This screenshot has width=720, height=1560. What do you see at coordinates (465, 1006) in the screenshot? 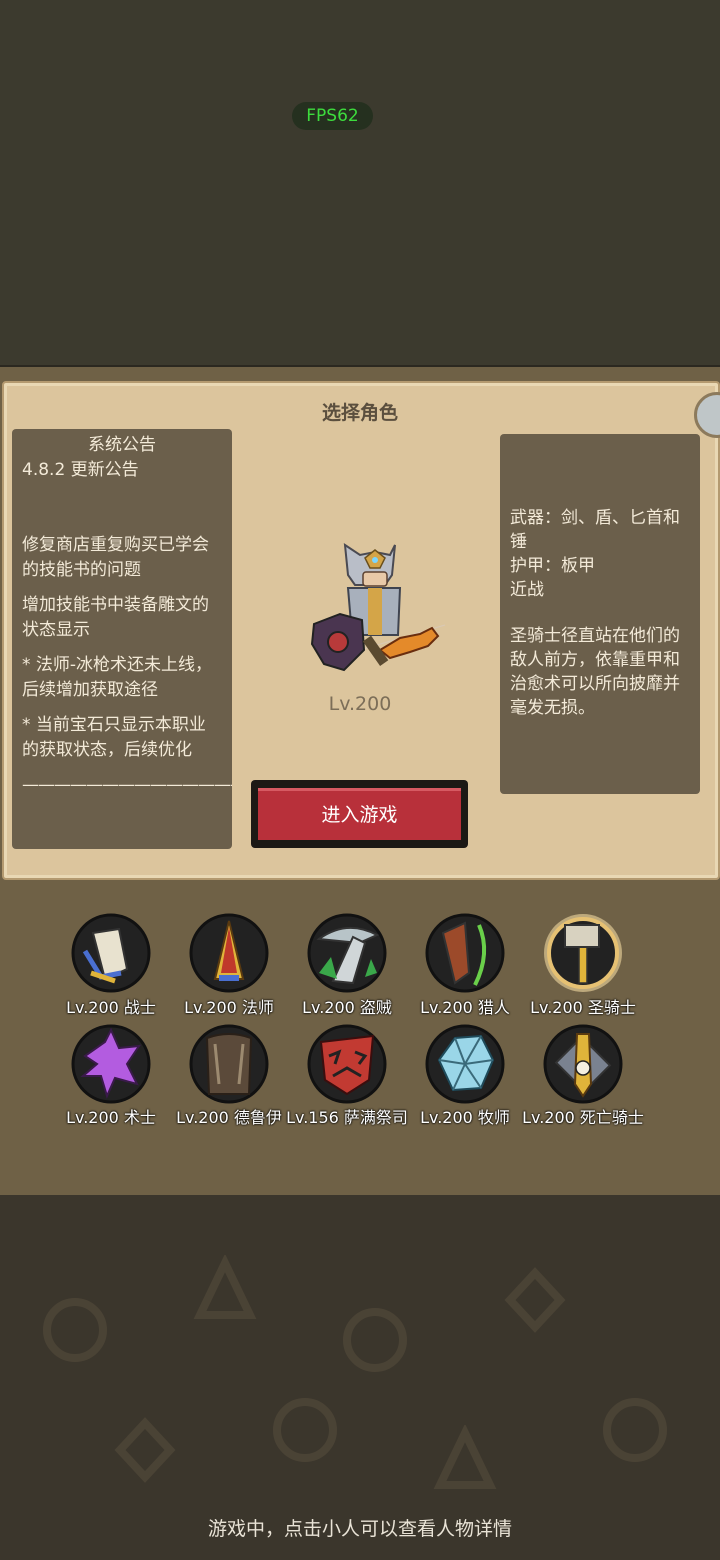
I see `class-label-hunter: Lv.200 猎人` at bounding box center [465, 1006].